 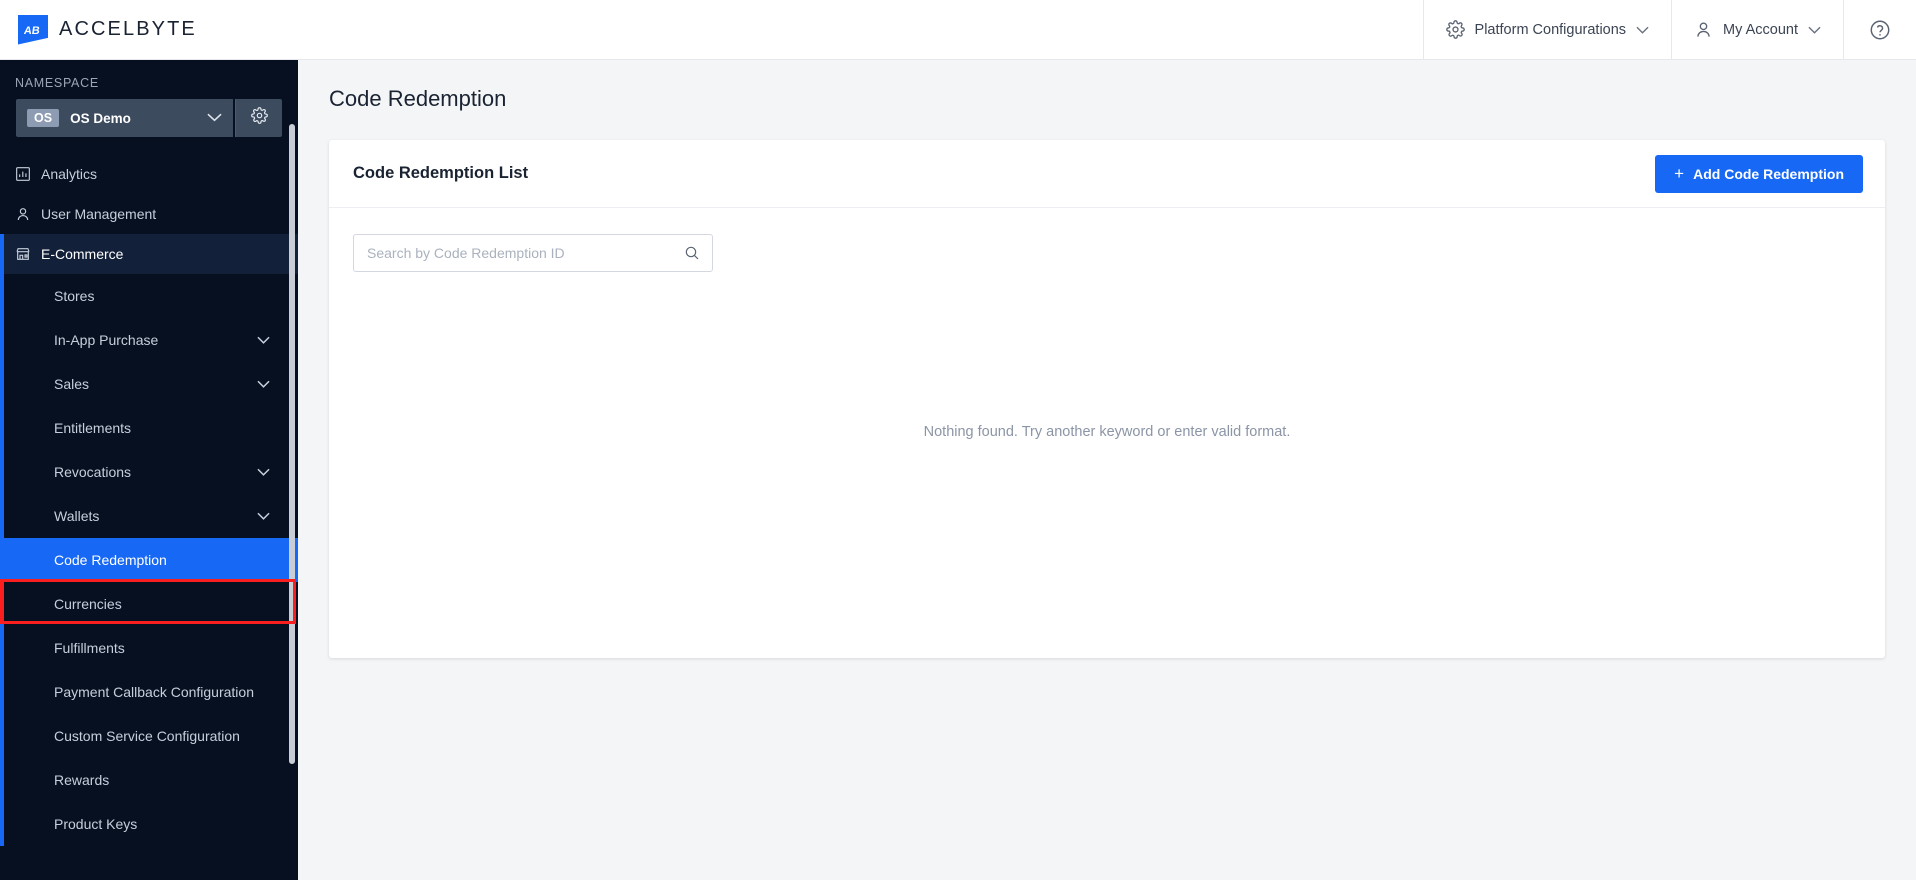 I want to click on sidebar-item-label: Analytics, so click(x=69, y=174).